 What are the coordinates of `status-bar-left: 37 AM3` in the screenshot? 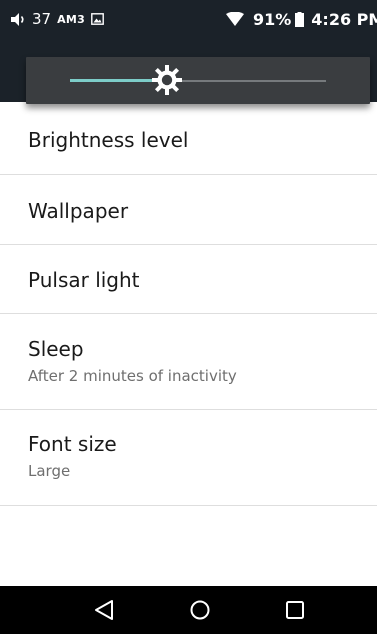 It's located at (57, 19).